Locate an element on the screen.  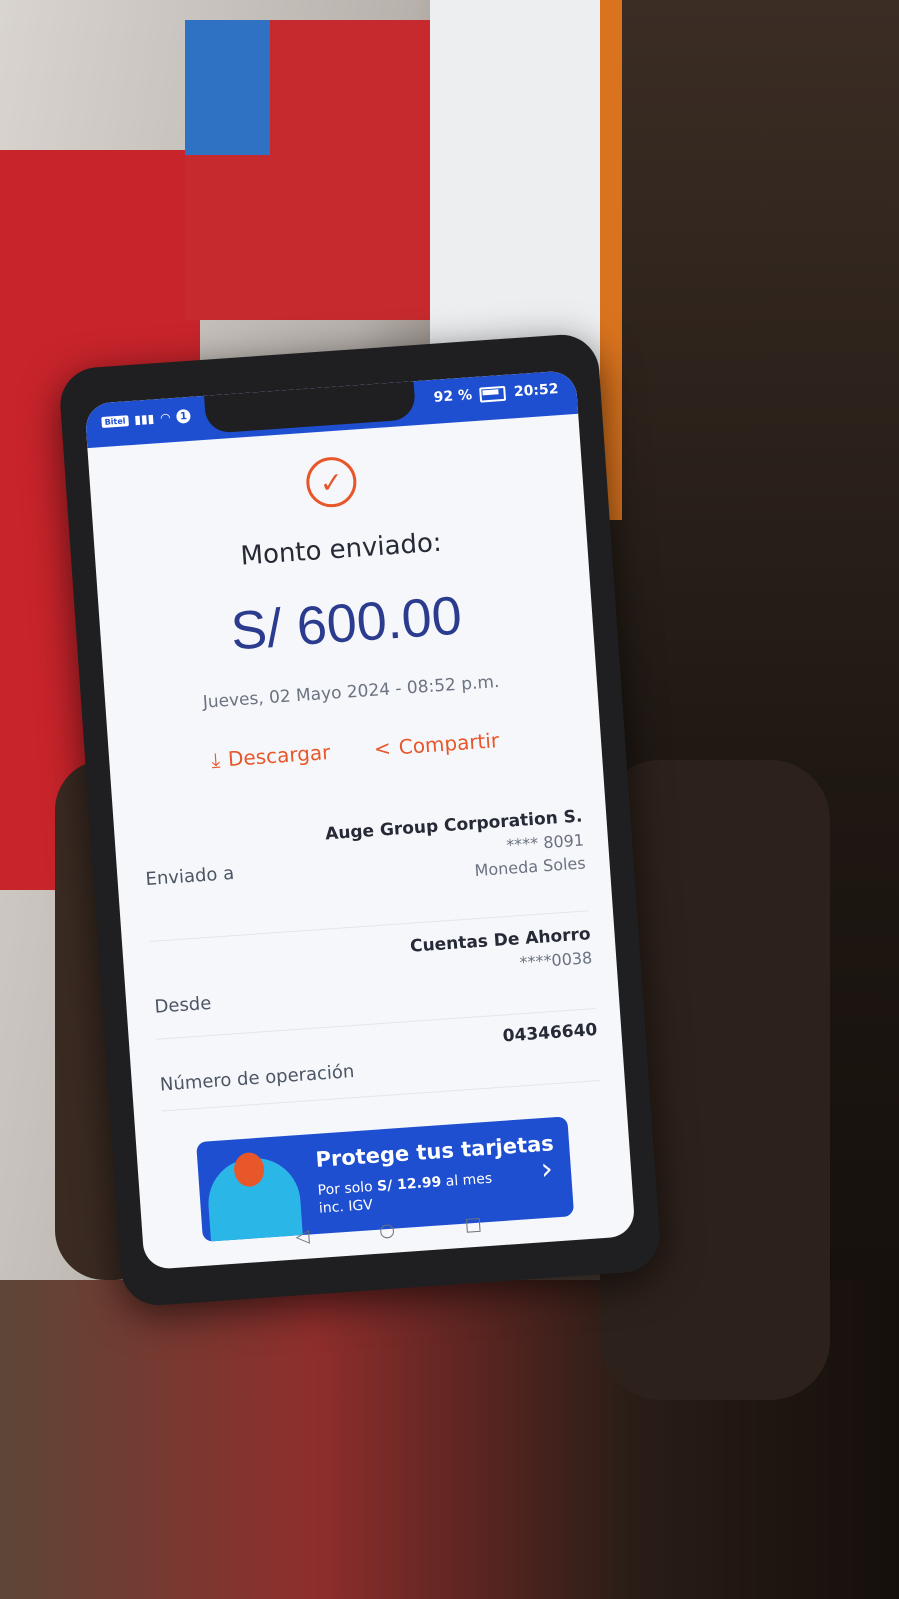
success-check-icon: ✓ is located at coordinates (331, 482).